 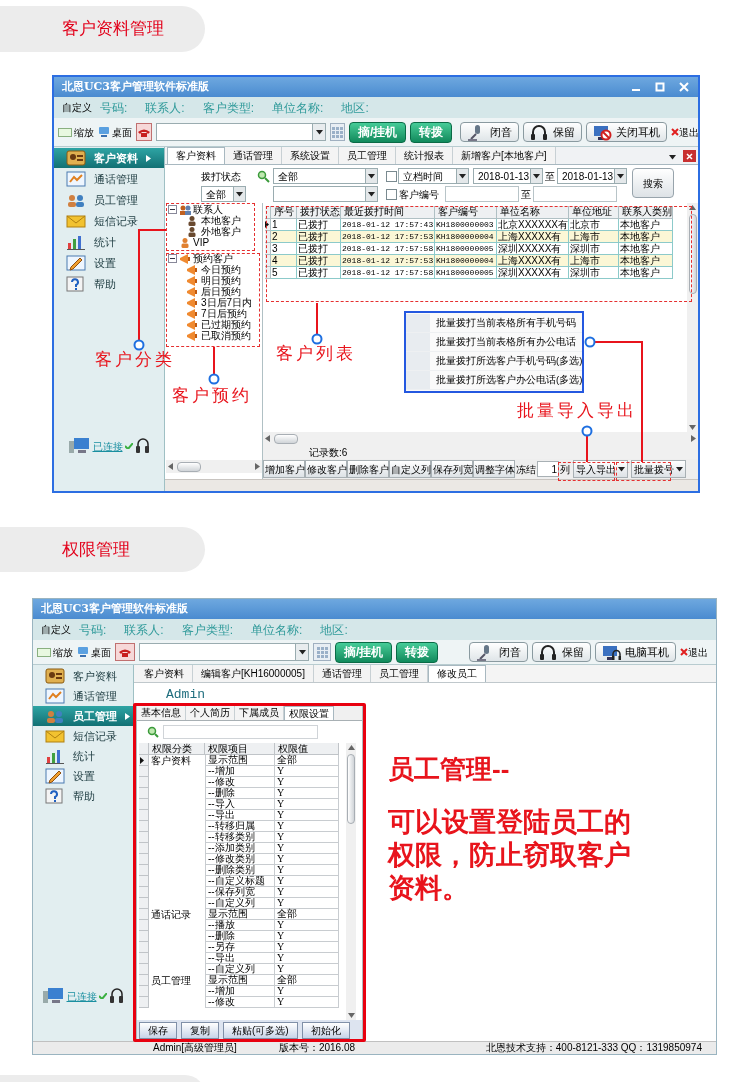 What do you see at coordinates (494, 380) in the screenshot?
I see `menu-item: 批量拨打所选客户办公电话(多选)` at bounding box center [494, 380].